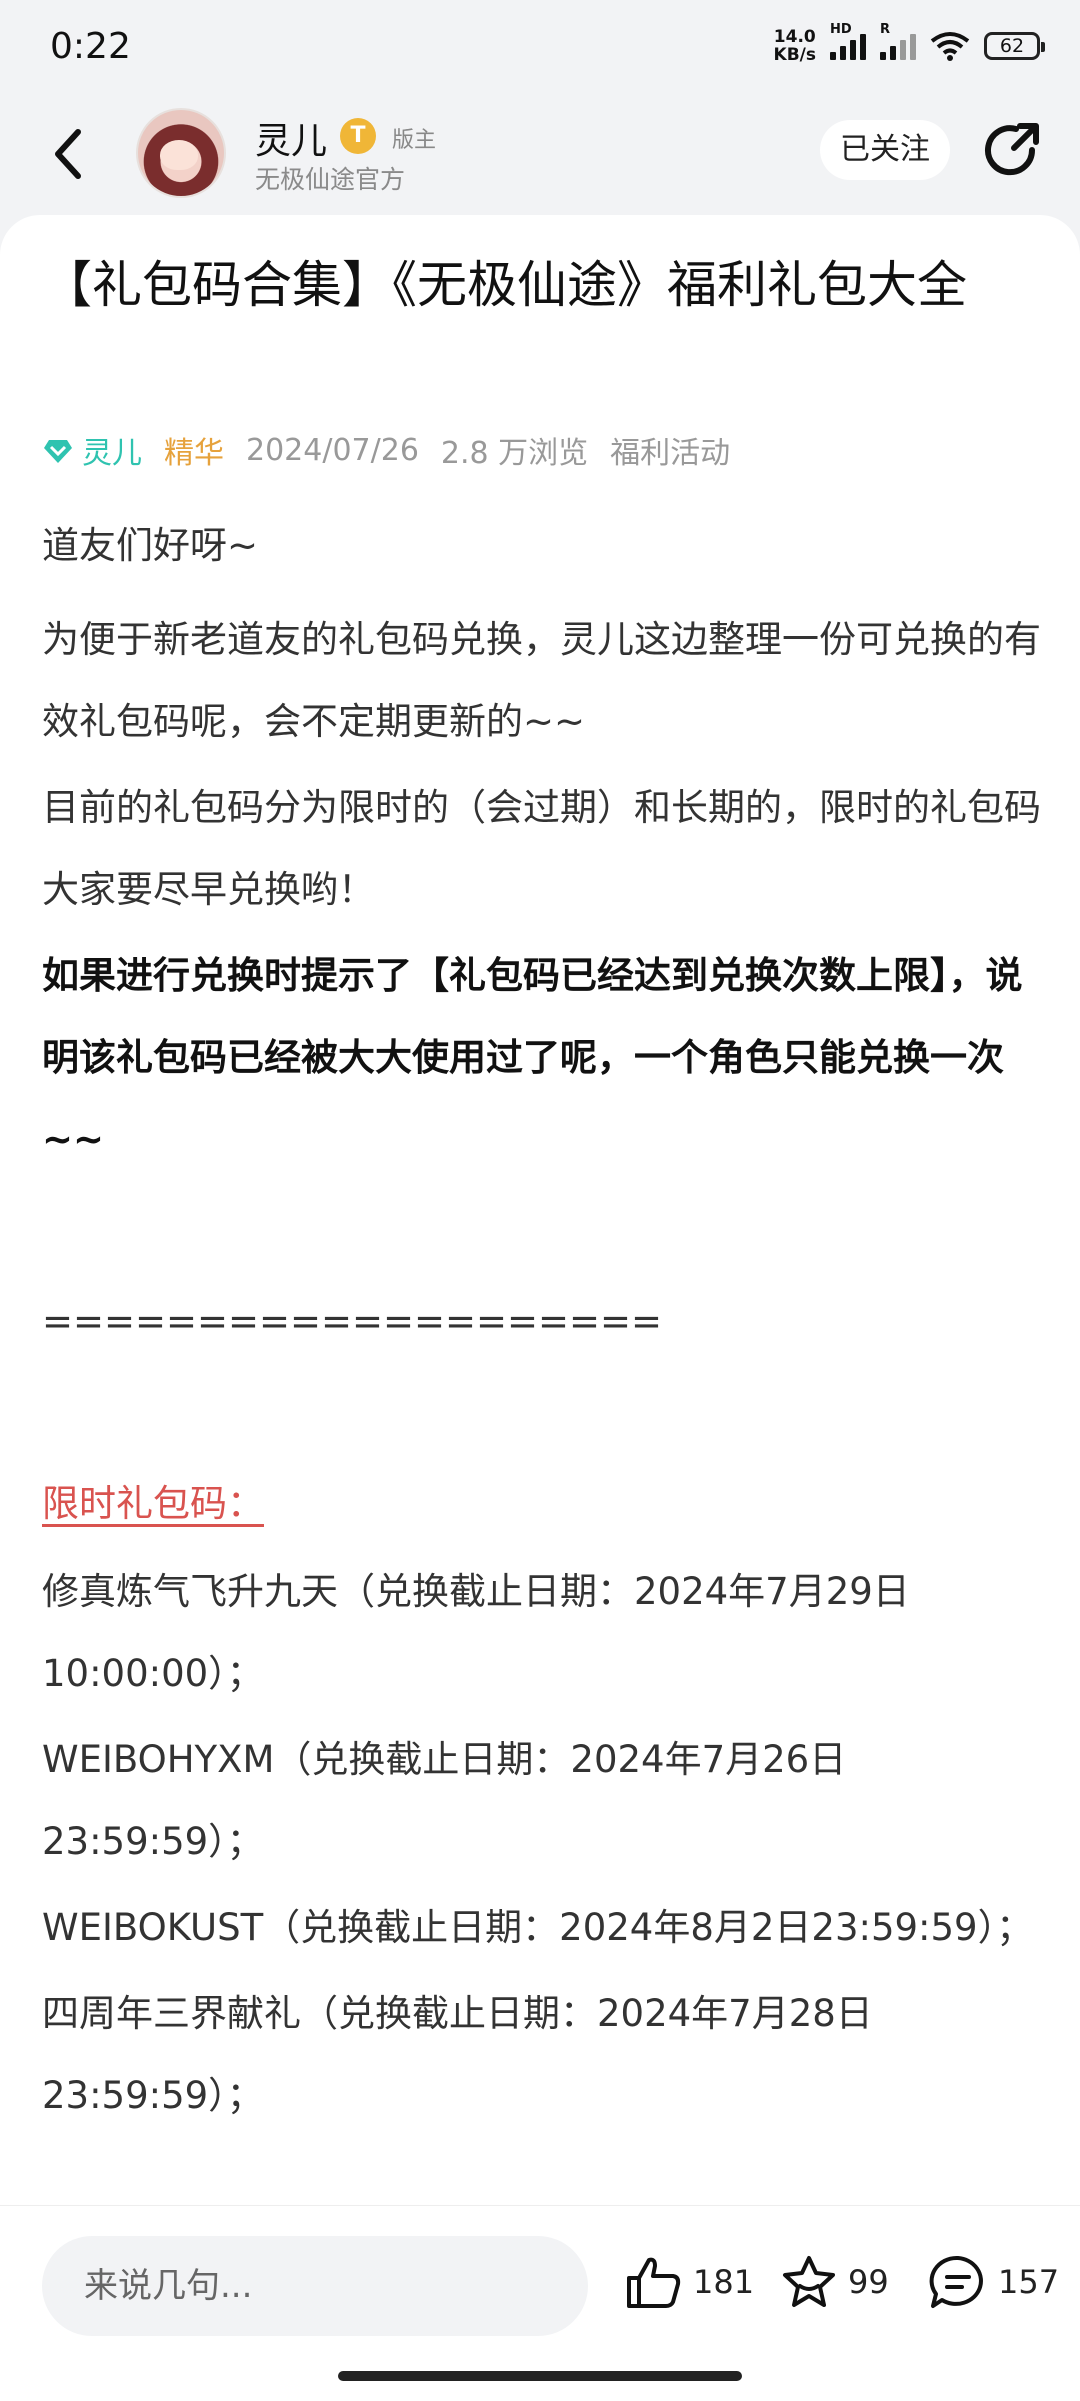 The height and width of the screenshot is (2401, 1080). I want to click on home-indicator, so click(540, 2376).